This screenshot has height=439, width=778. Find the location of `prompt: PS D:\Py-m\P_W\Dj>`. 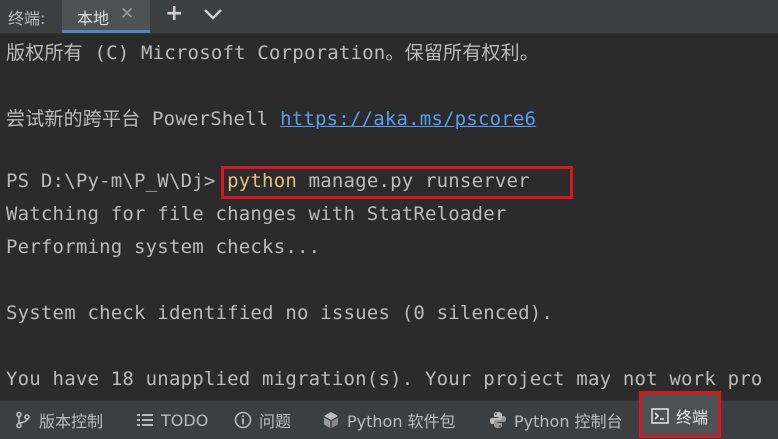

prompt: PS D:\Py-m\P_W\Dj> is located at coordinates (117, 181).